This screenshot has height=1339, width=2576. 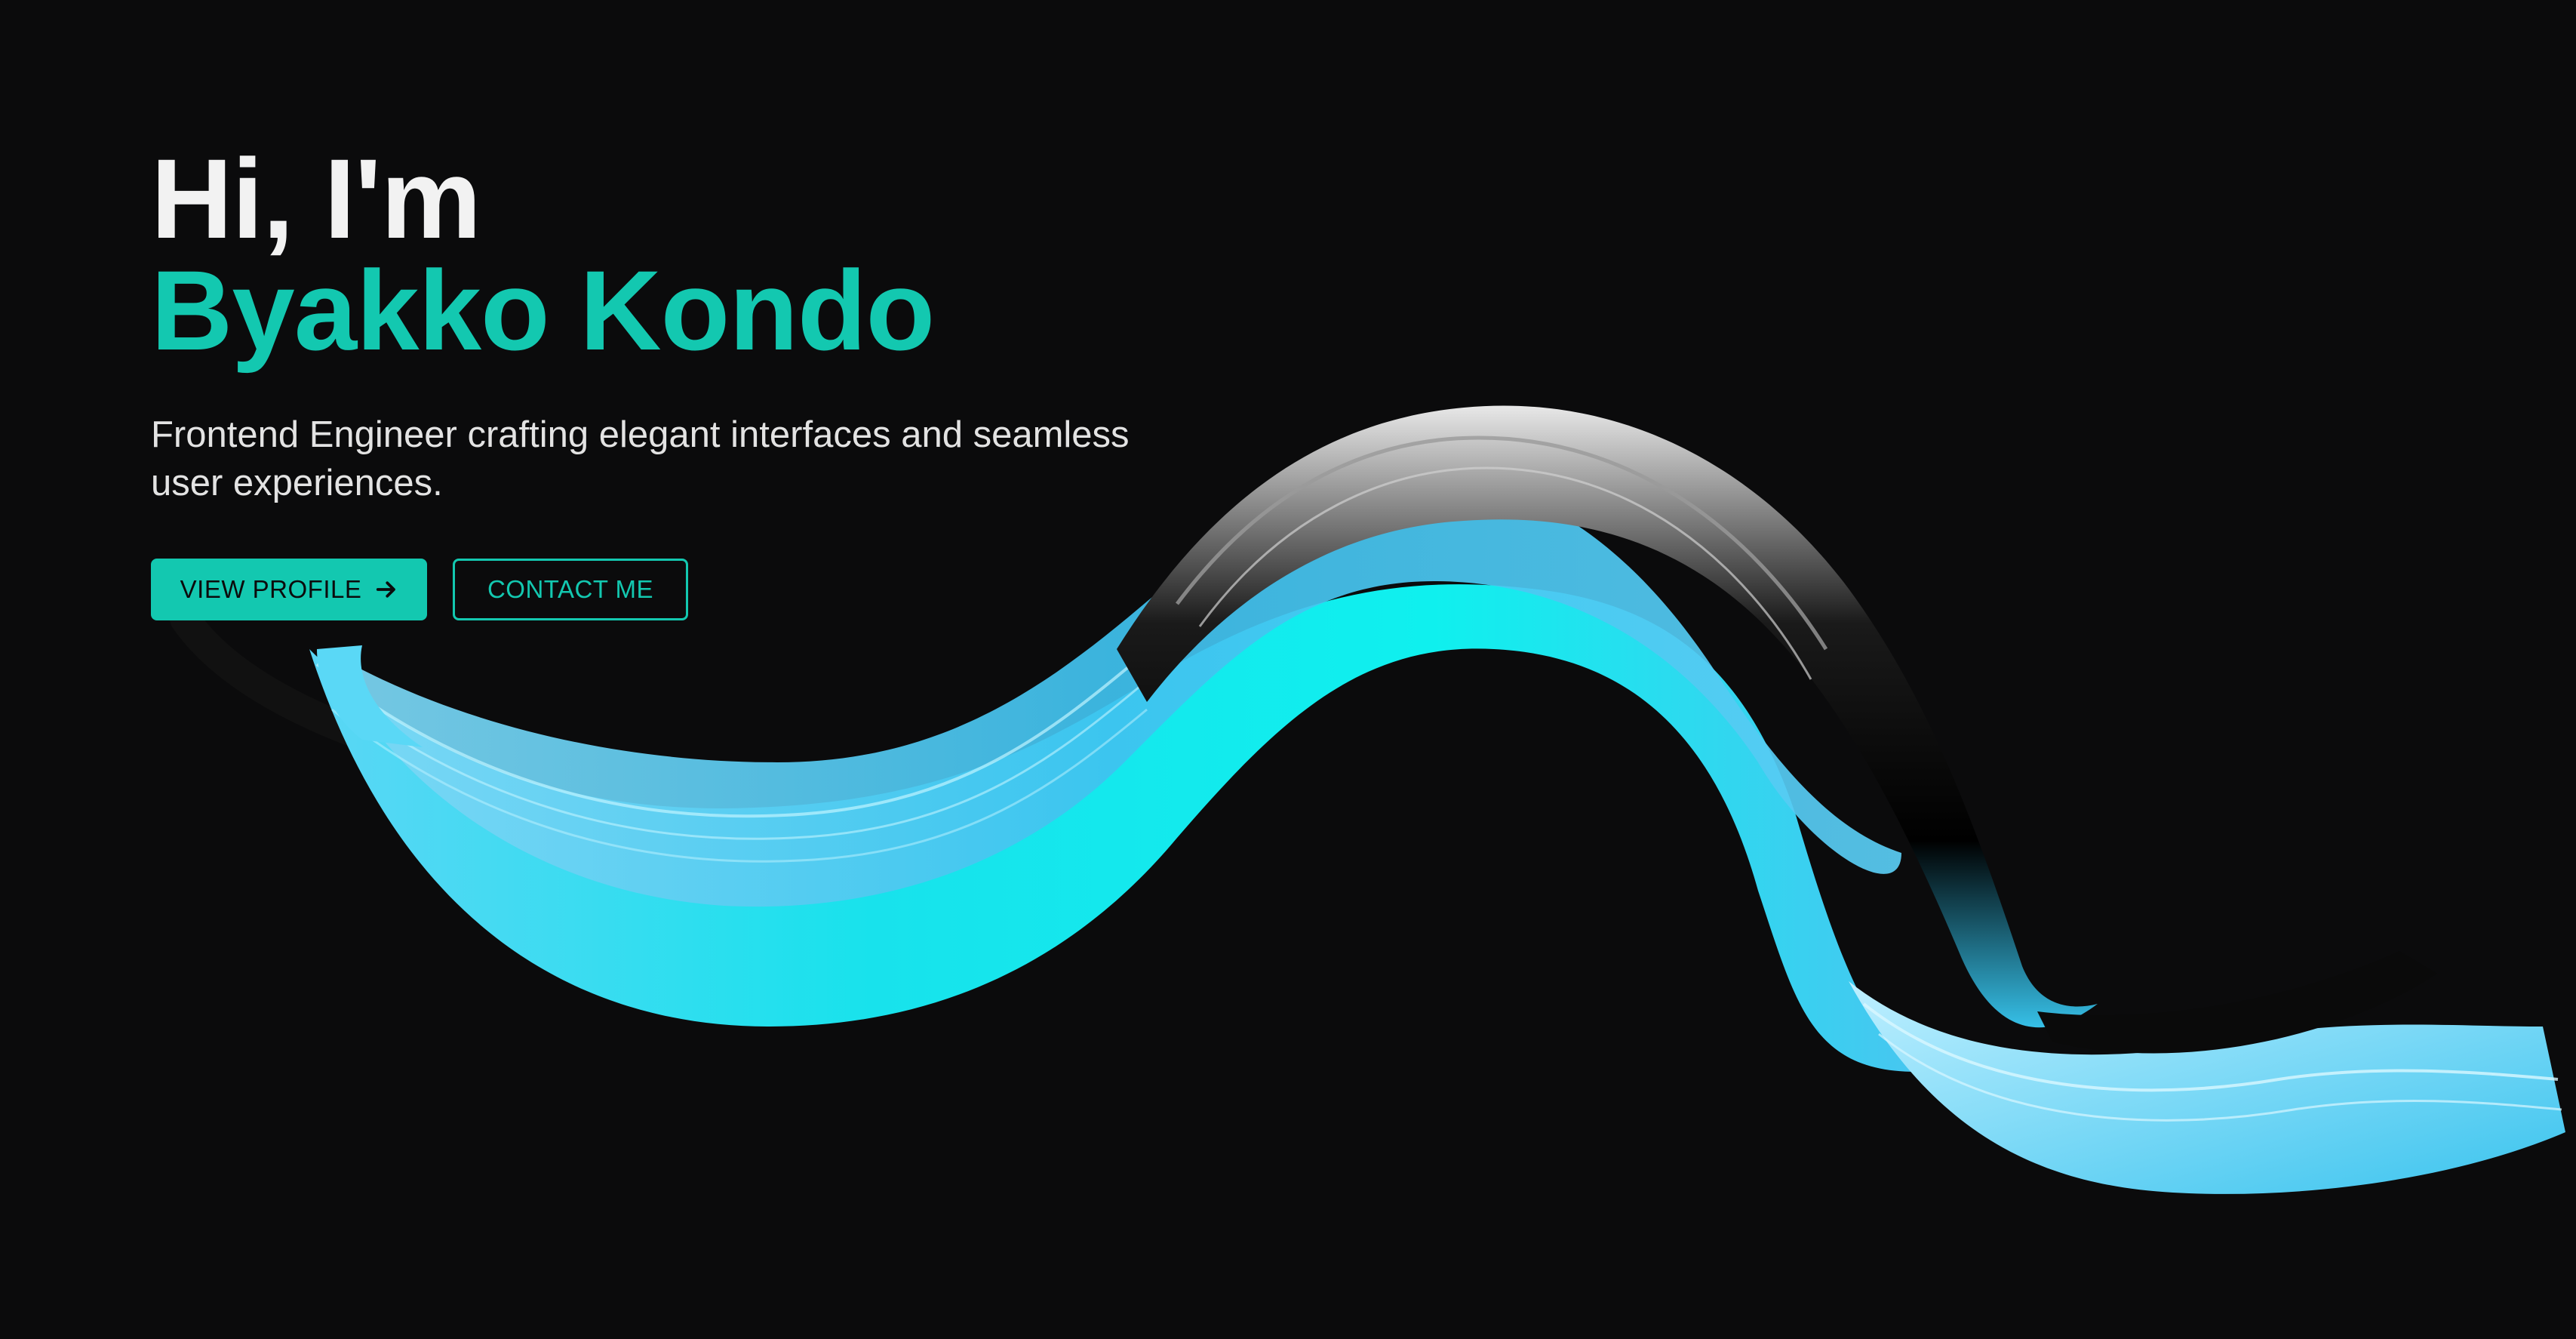 I want to click on view-profile-label: VIEW PROFILE, so click(x=271, y=589).